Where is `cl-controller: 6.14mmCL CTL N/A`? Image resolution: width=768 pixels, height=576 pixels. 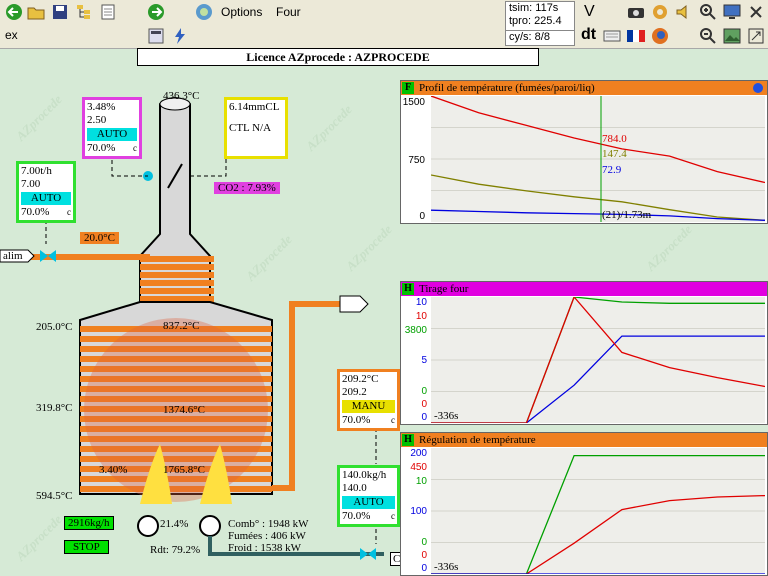
cl-controller: 6.14mmCL CTL N/A is located at coordinates (256, 128).